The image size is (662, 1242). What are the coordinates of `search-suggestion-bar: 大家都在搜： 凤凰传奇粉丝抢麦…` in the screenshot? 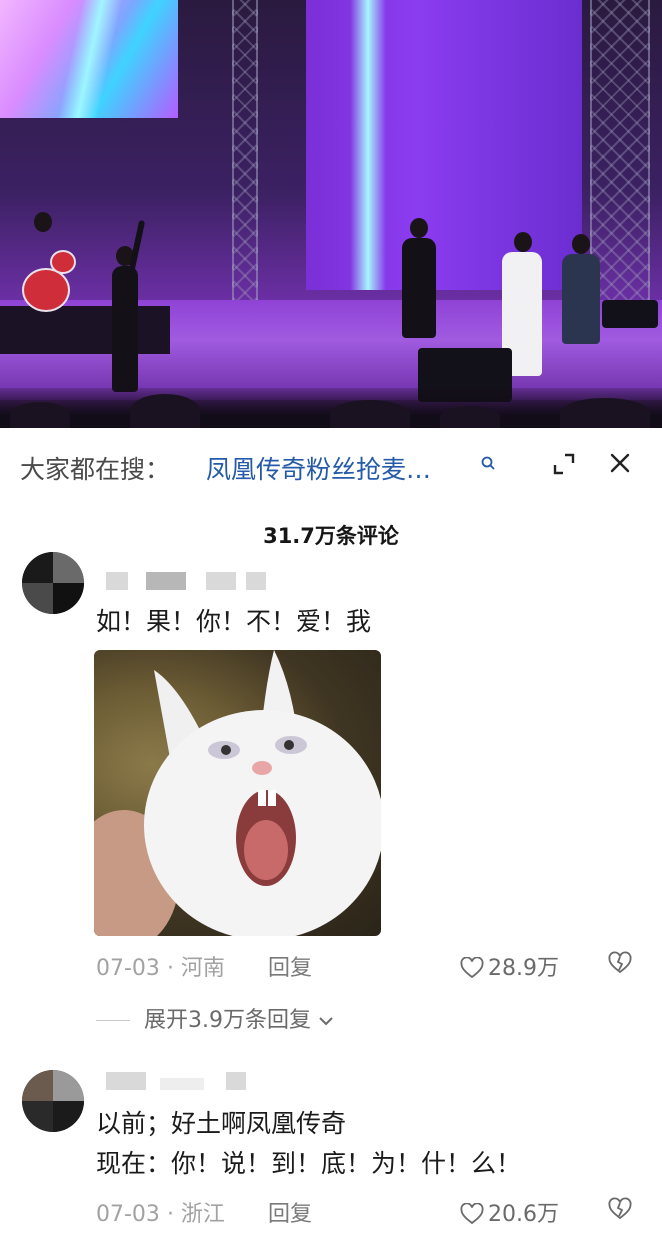 It's located at (331, 468).